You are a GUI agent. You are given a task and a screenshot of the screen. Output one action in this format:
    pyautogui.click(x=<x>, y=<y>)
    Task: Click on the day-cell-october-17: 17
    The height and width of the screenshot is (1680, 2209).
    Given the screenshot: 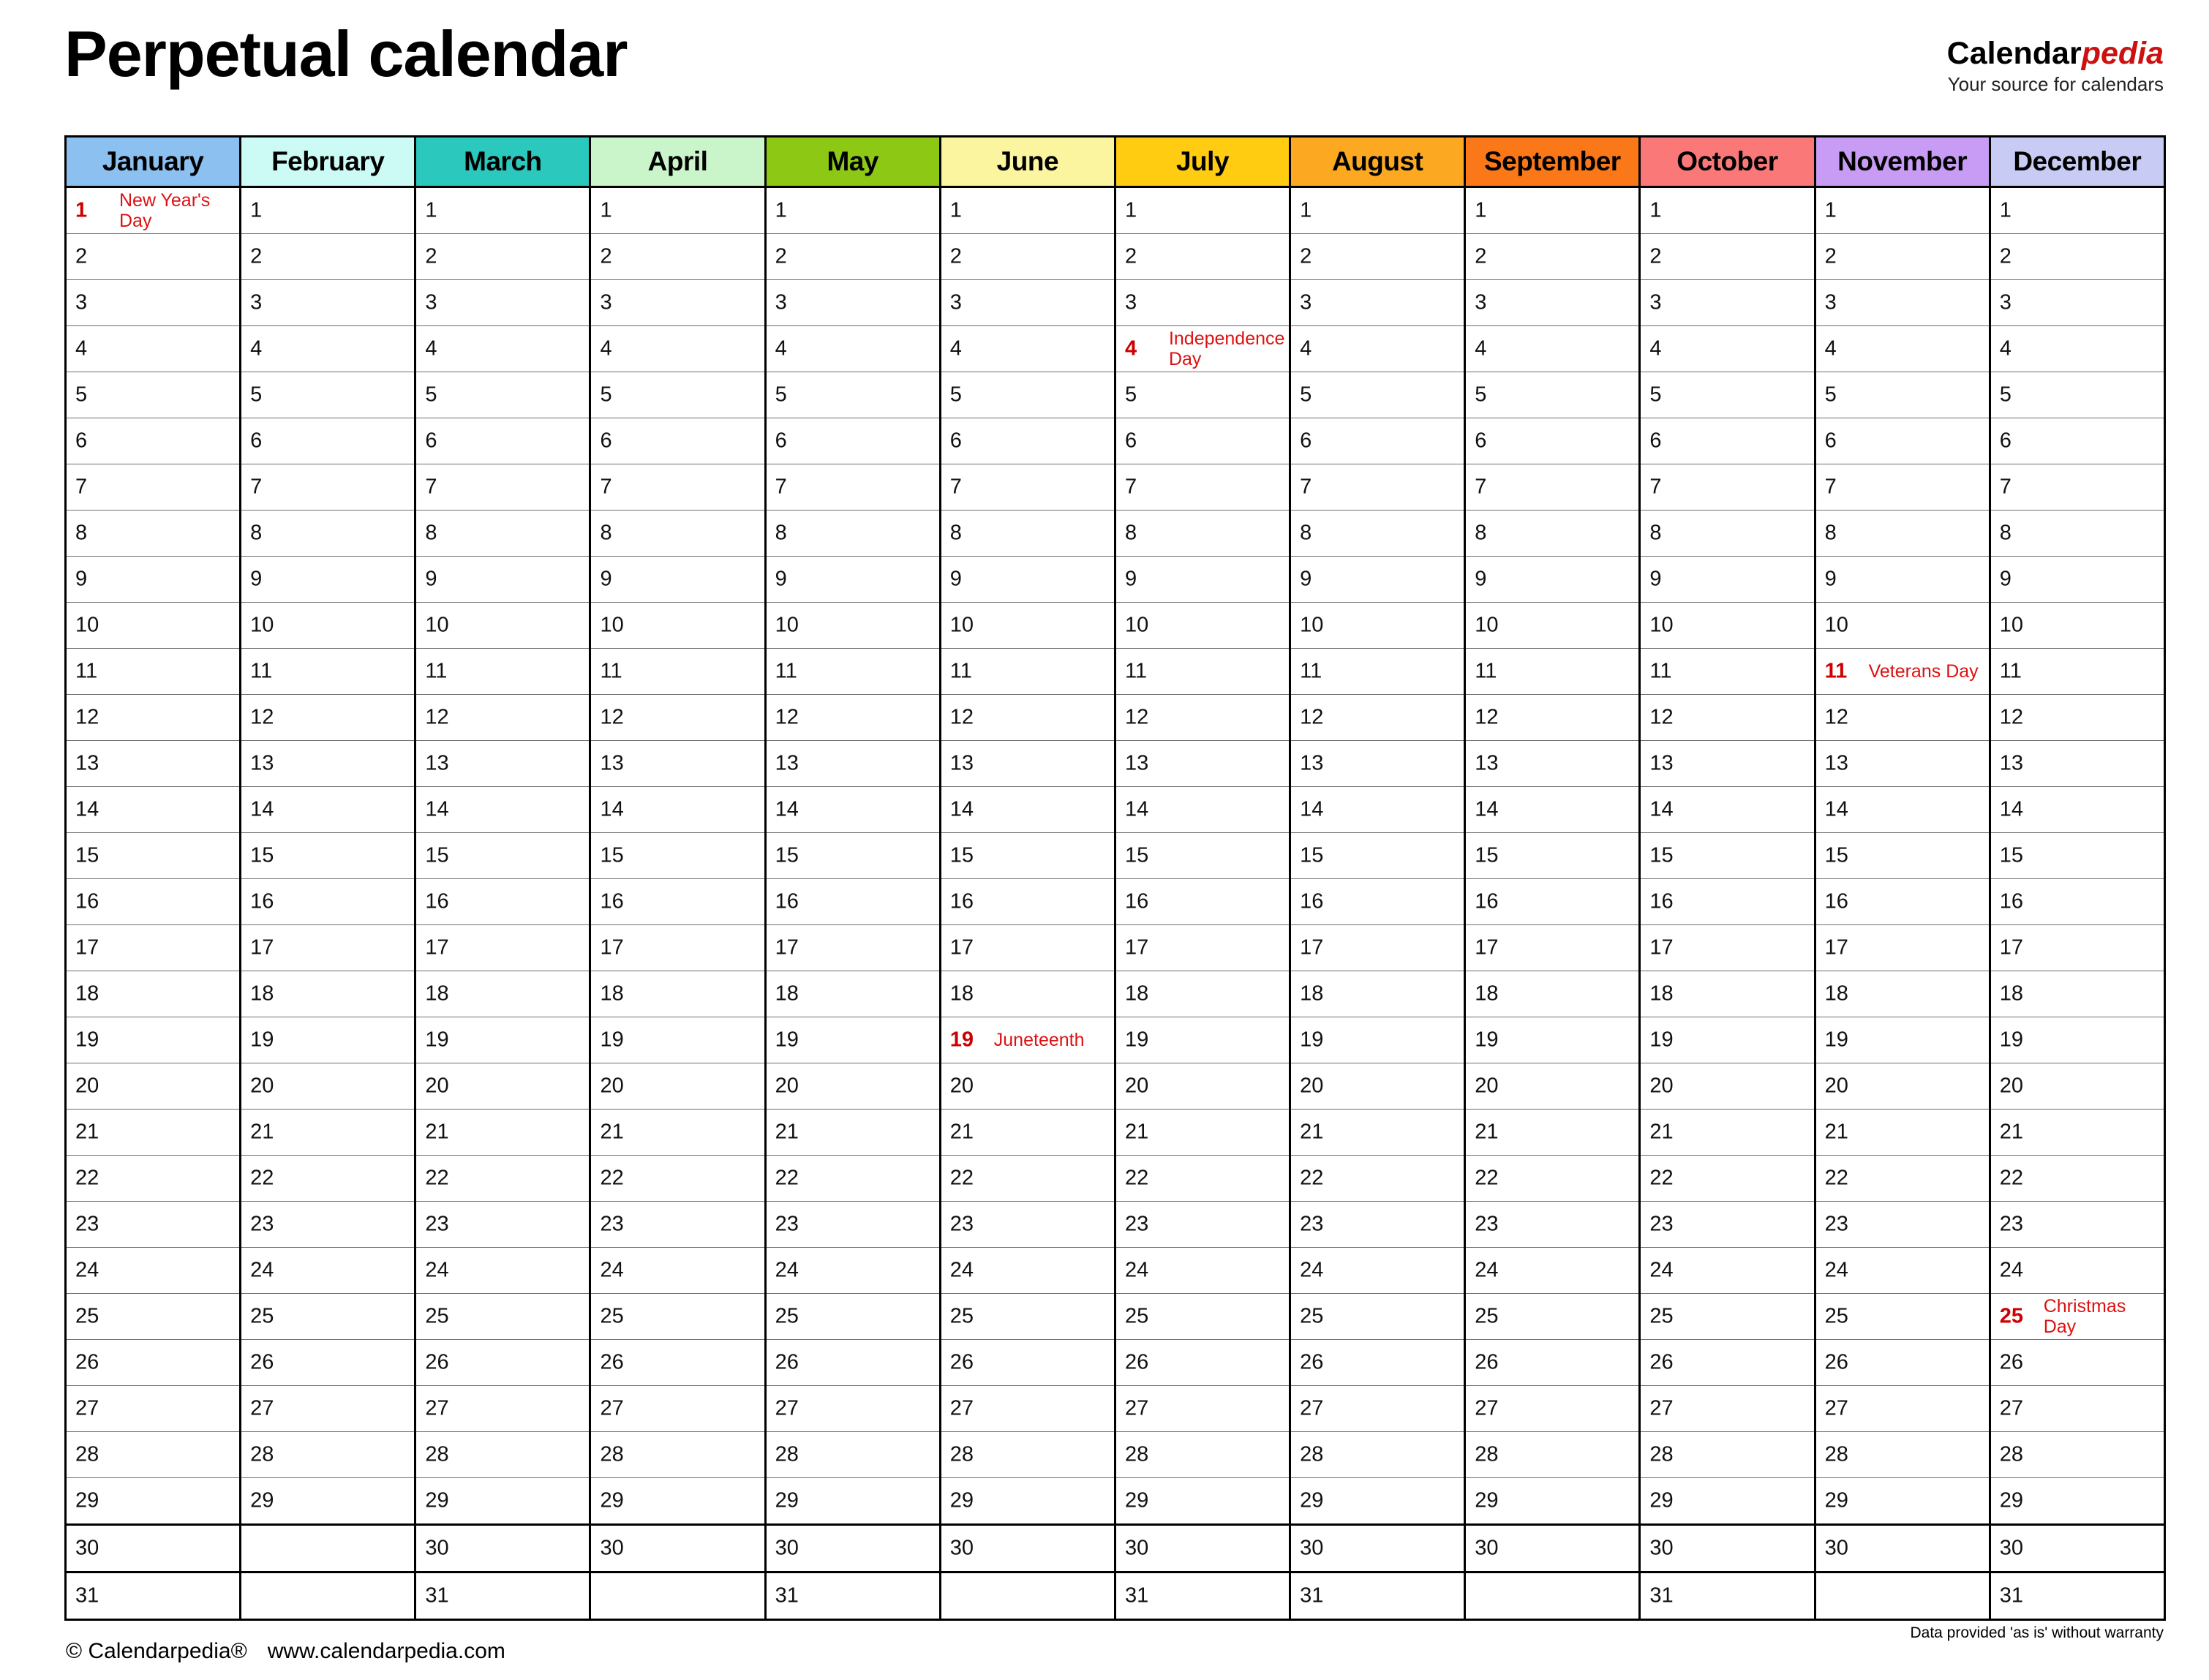 What is the action you would take?
    pyautogui.click(x=1727, y=948)
    